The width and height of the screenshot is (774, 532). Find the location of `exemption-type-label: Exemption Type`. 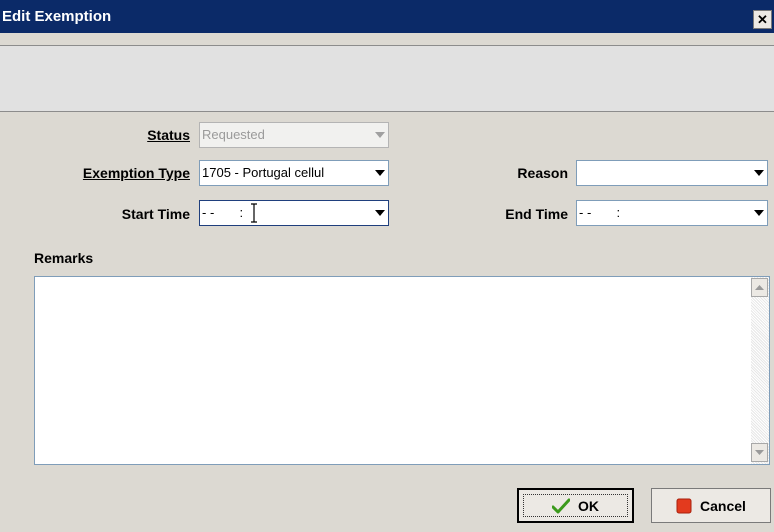

exemption-type-label: Exemption Type is located at coordinates (136, 173).